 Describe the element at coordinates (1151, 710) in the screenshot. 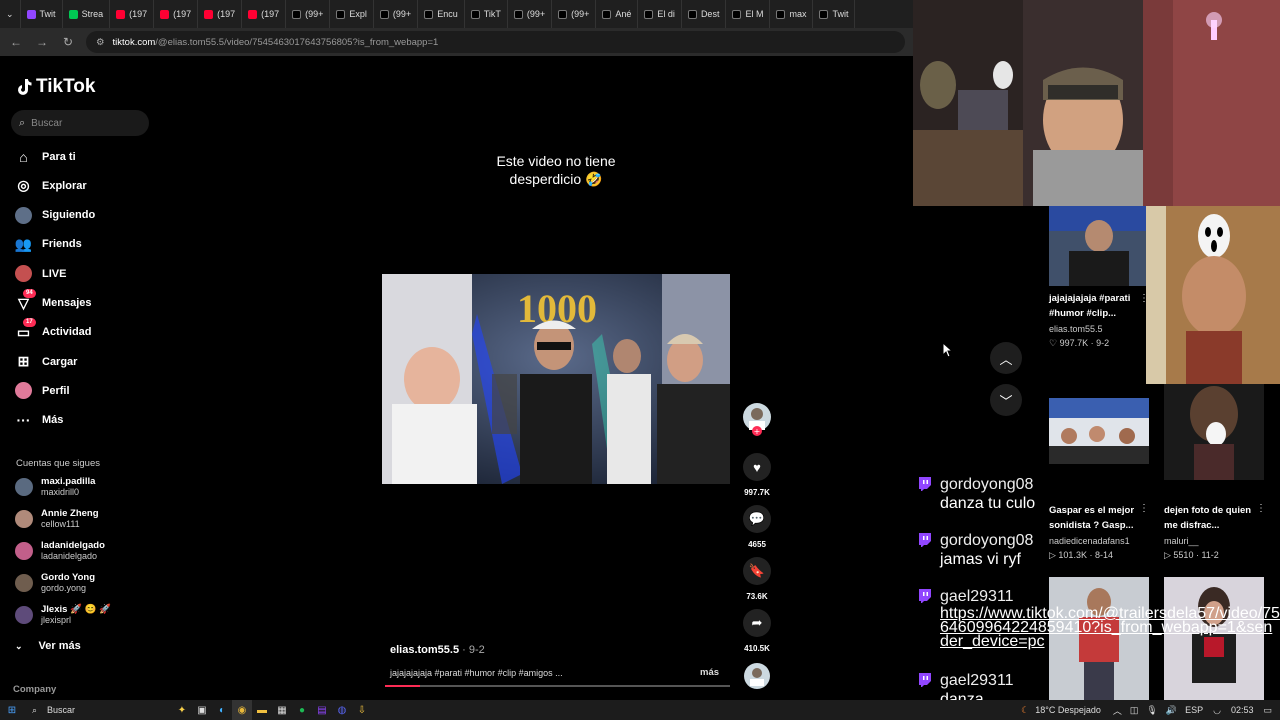

I see `microphone-icon: 🎙` at that location.